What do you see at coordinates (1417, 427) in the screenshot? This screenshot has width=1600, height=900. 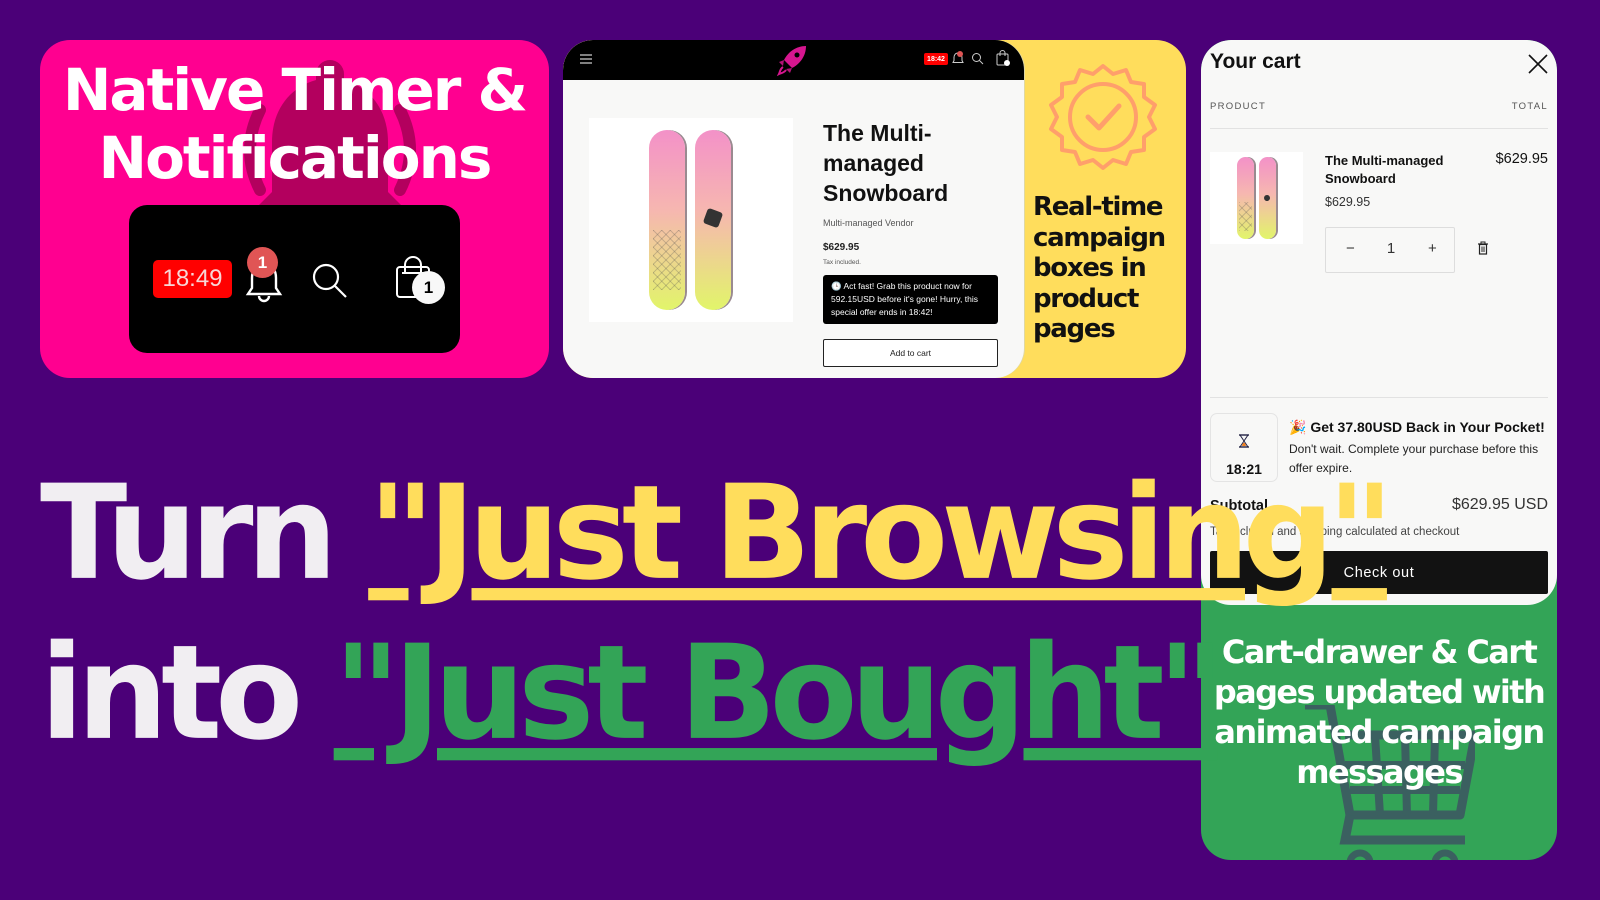 I see `campaign-title: 🎉 Get 37.80USD Back in Your Pocket!` at bounding box center [1417, 427].